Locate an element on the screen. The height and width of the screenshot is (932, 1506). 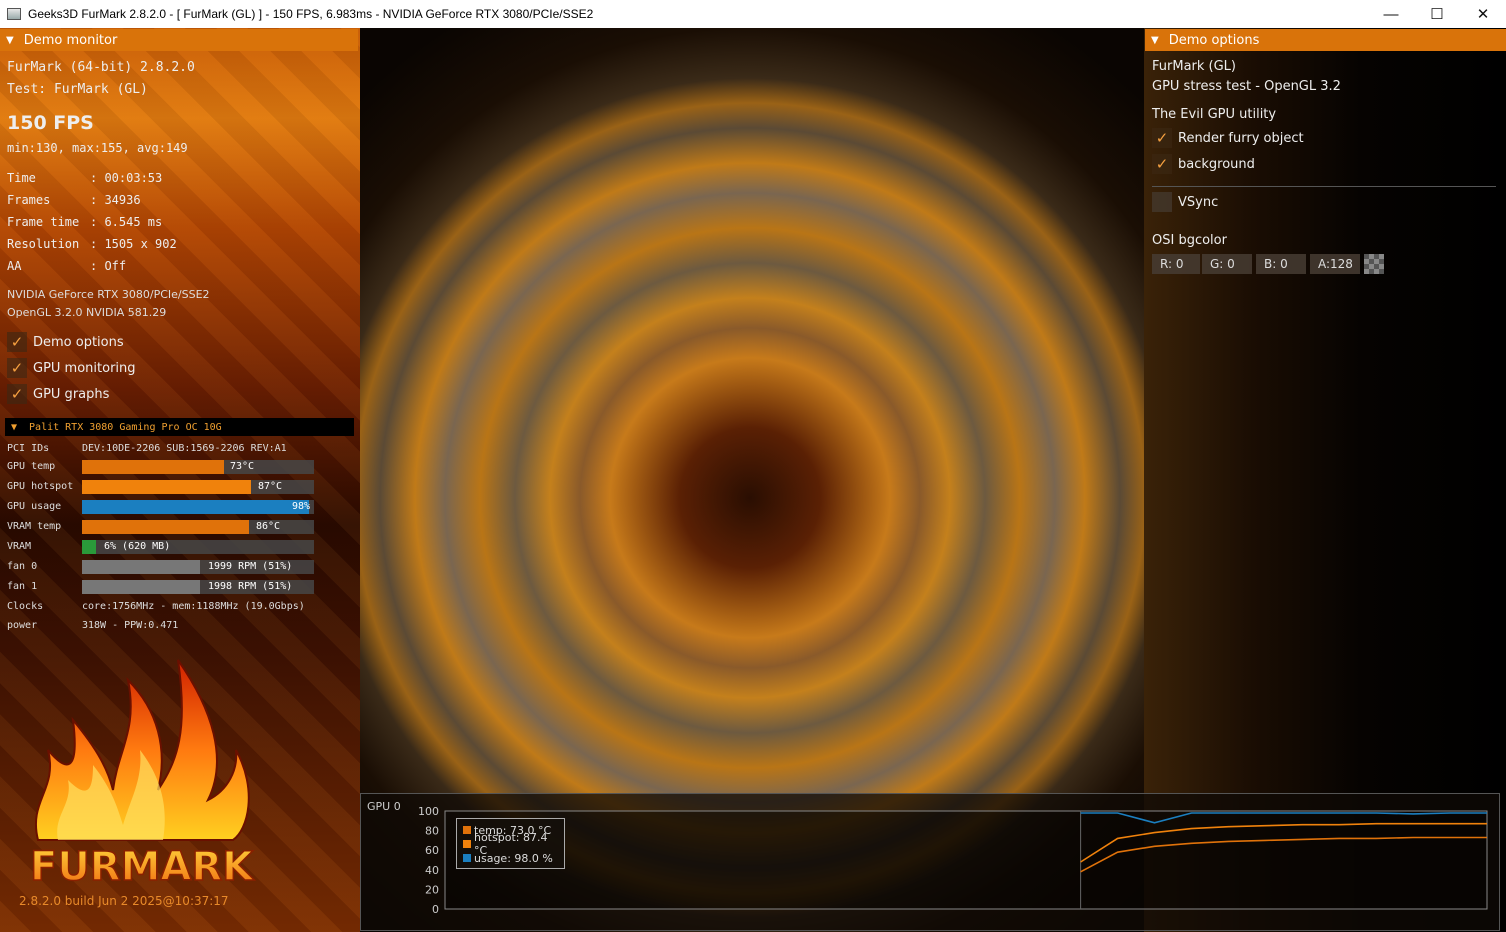
checkbox-render-furry-object: ✓ Render furry object is located at coordinates (1228, 138).